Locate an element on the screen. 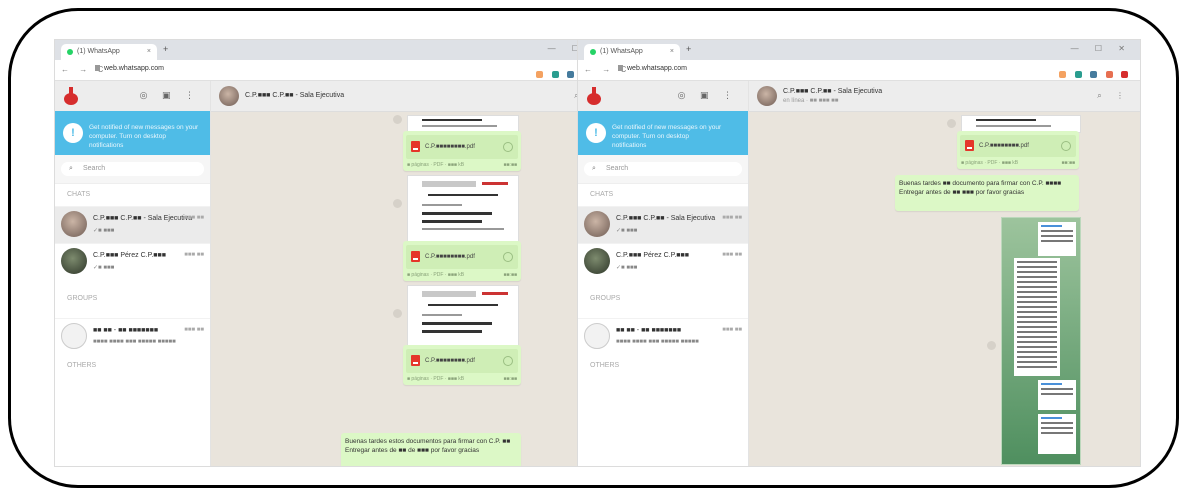 Image resolution: width=1191 pixels, height=497 pixels. section-label: OTHERS is located at coordinates (82, 365).